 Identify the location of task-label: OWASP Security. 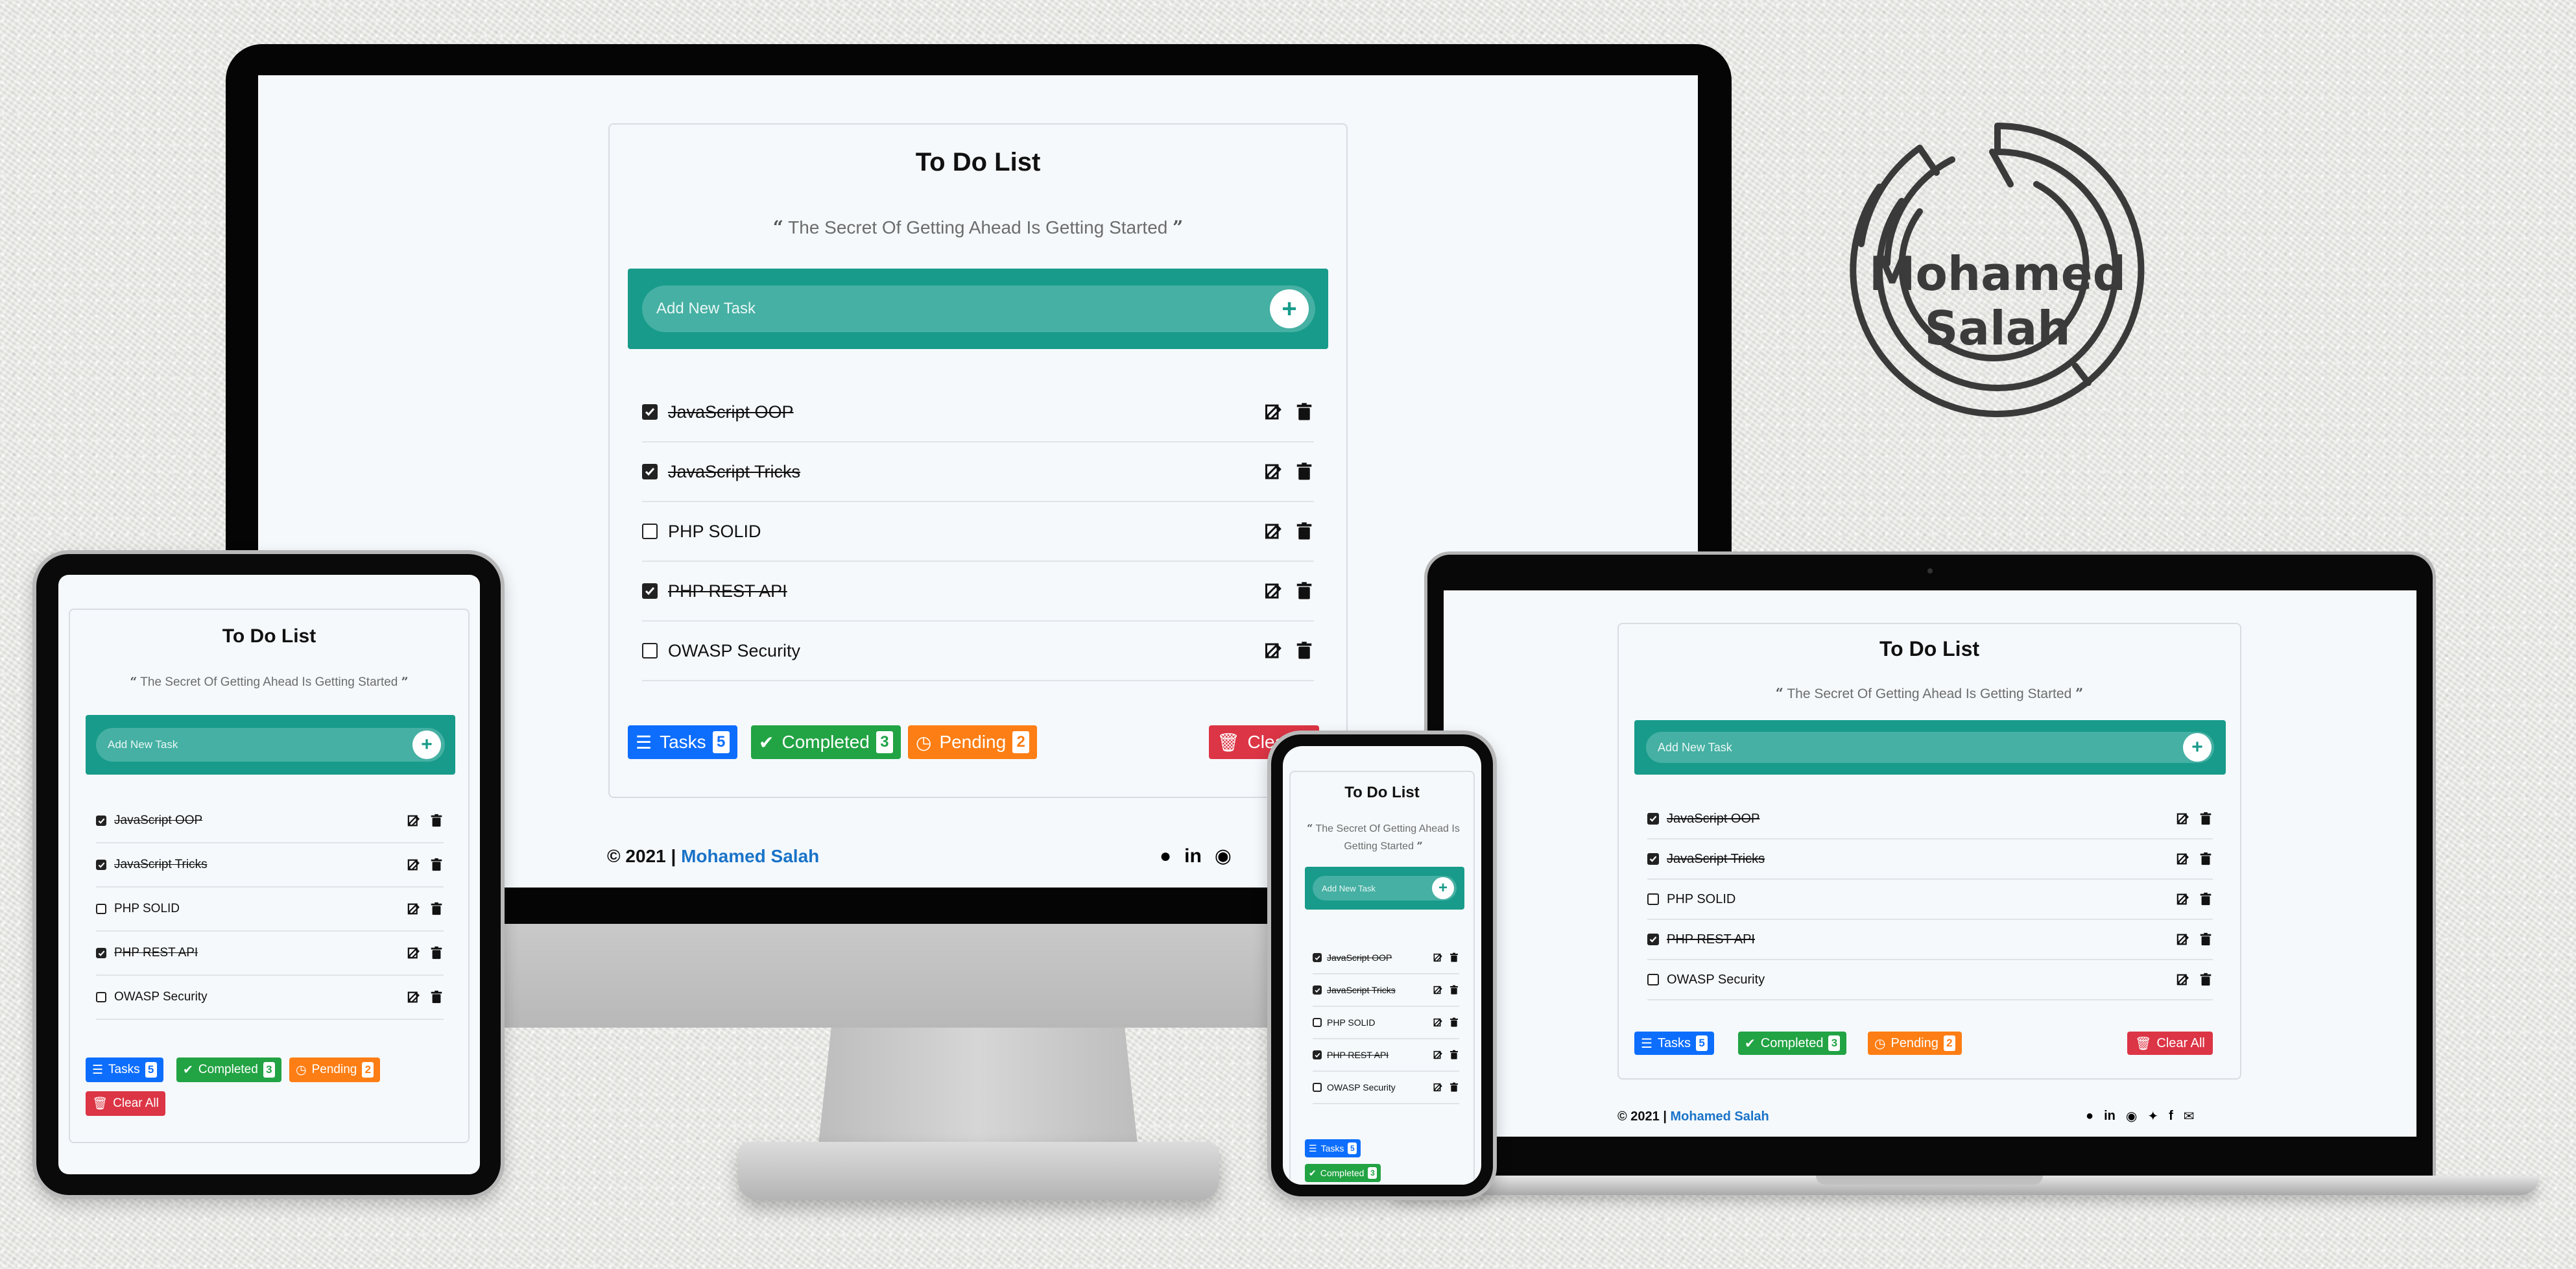
(1716, 979).